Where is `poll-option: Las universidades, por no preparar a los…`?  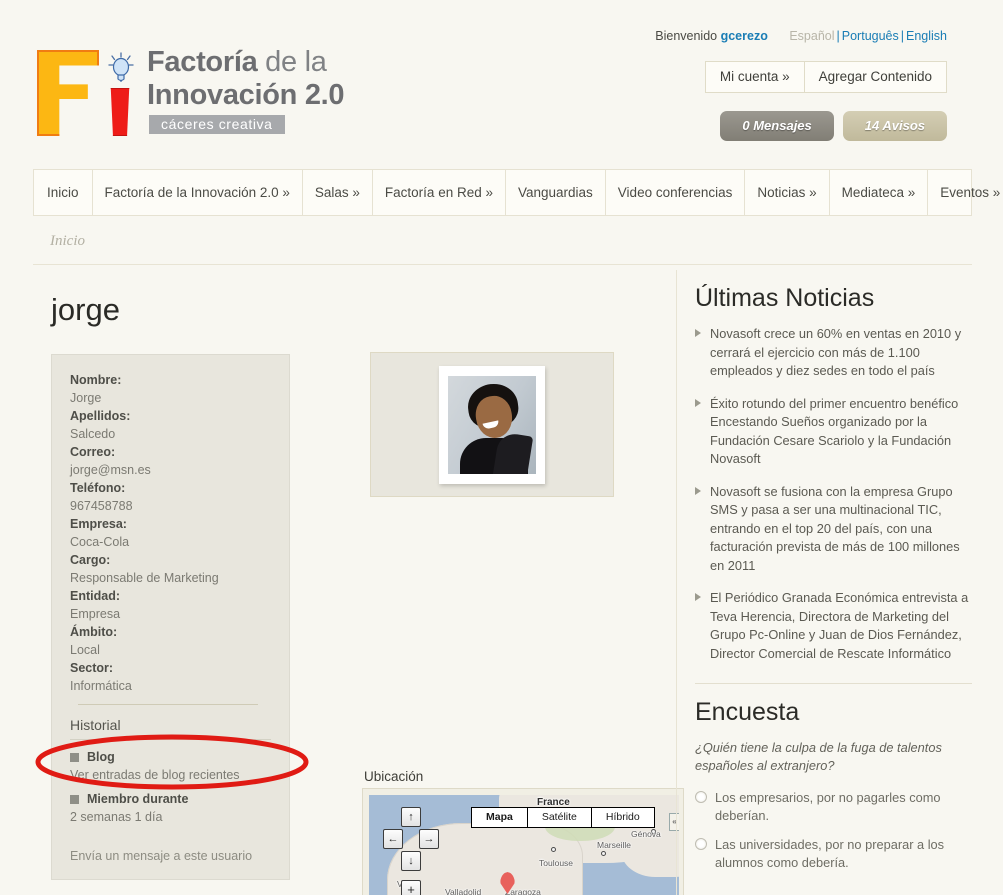 poll-option: Las universidades, por no preparar a los… is located at coordinates (833, 854).